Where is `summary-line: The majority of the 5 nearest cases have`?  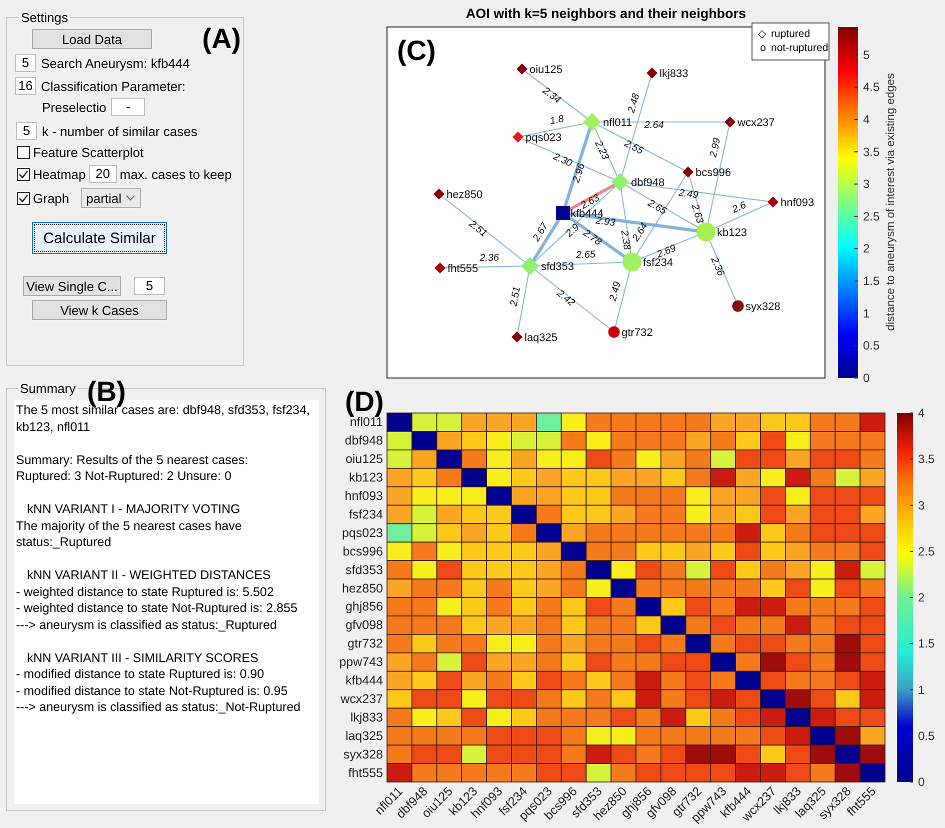
summary-line: The majority of the 5 nearest cases have is located at coordinates (129, 526).